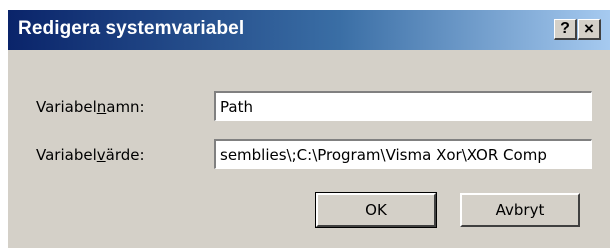  Describe the element at coordinates (589, 29) in the screenshot. I see `close-icon: ×` at that location.